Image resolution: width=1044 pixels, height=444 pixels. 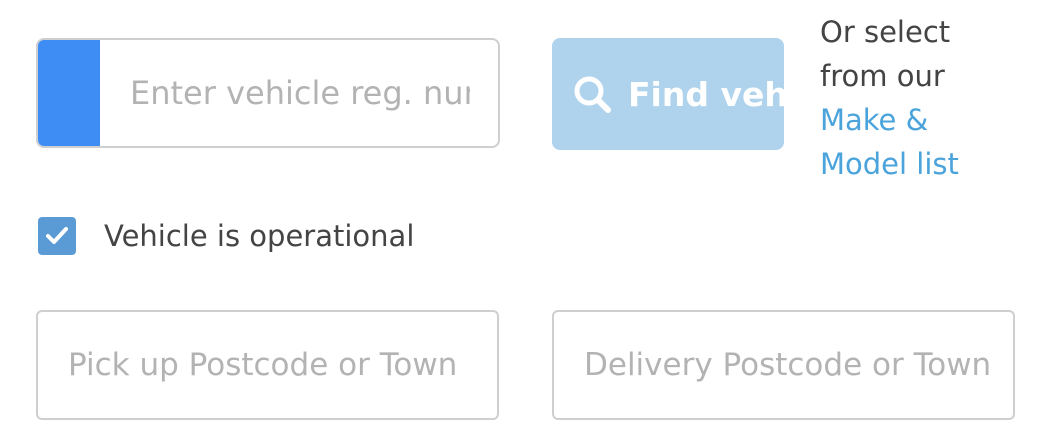 What do you see at coordinates (706, 94) in the screenshot?
I see `find-vehicle-label: Find vehicle` at bounding box center [706, 94].